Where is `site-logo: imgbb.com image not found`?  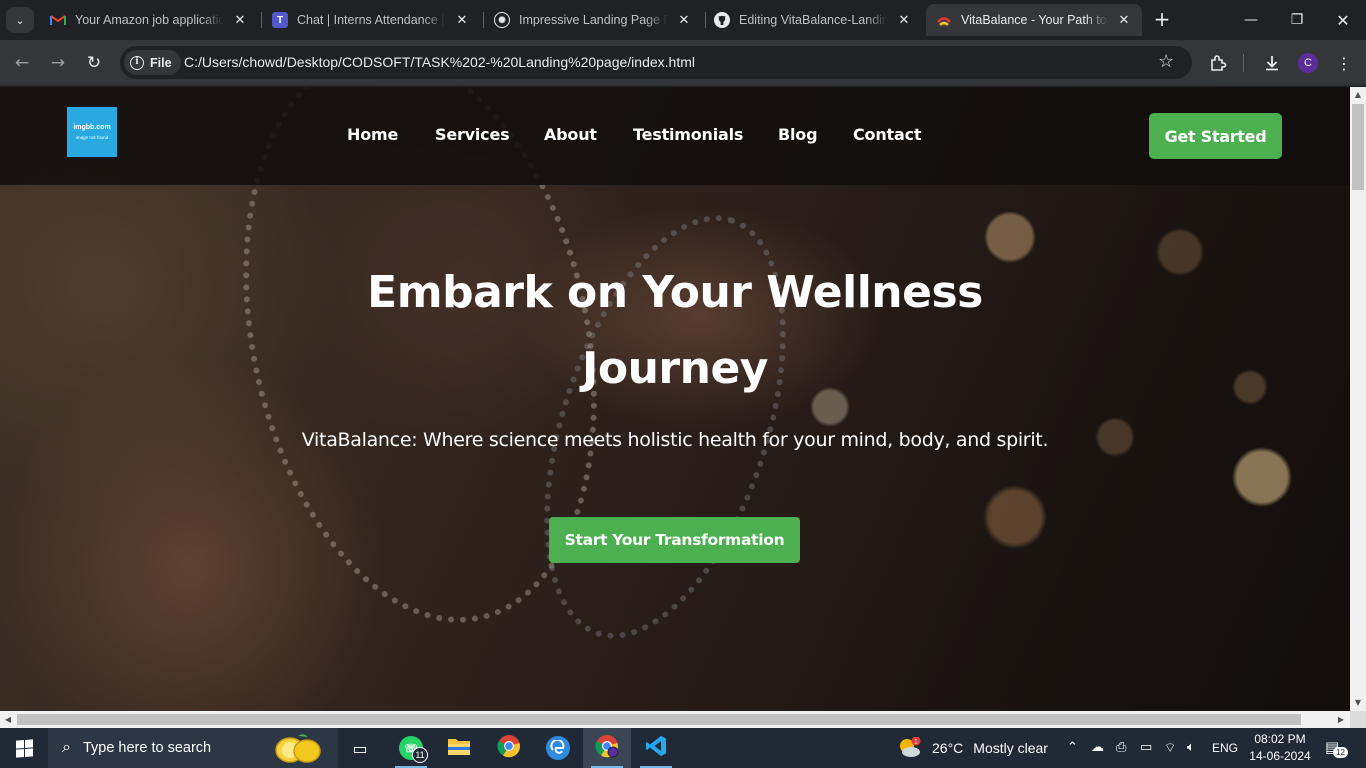
site-logo: imgbb.com image not found is located at coordinates (92, 132).